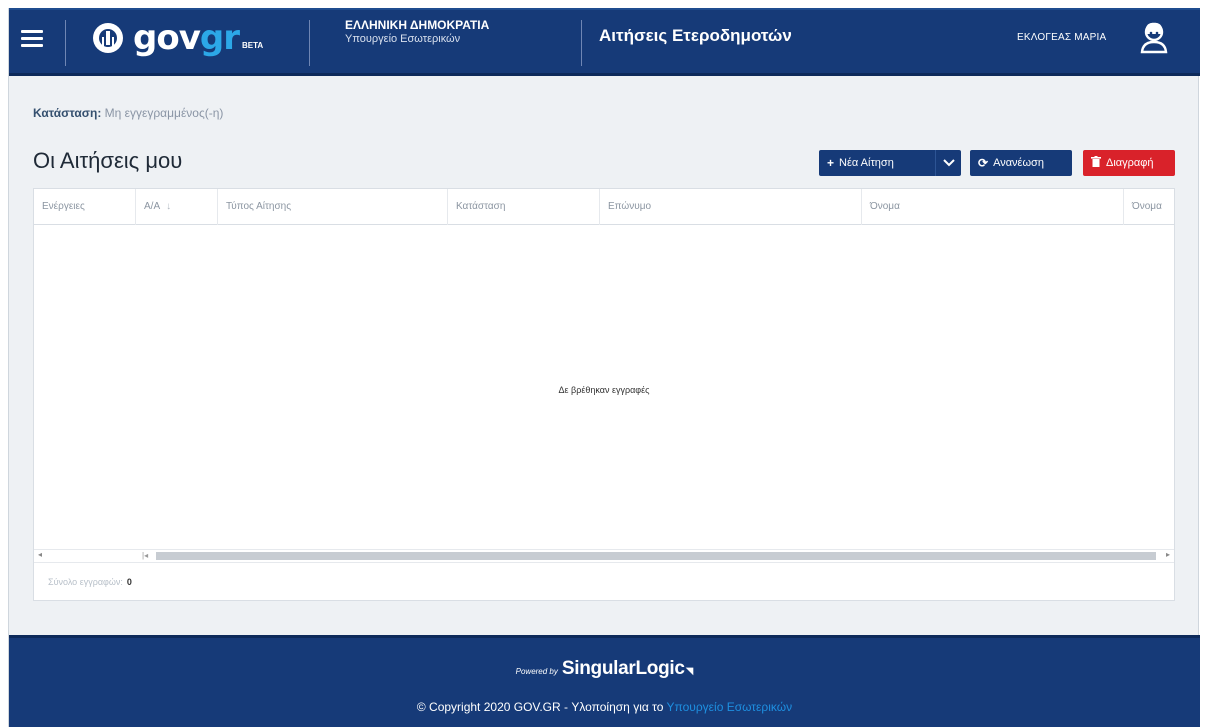  What do you see at coordinates (85, 207) in the screenshot?
I see `column-header-actions: Ενέργειες` at bounding box center [85, 207].